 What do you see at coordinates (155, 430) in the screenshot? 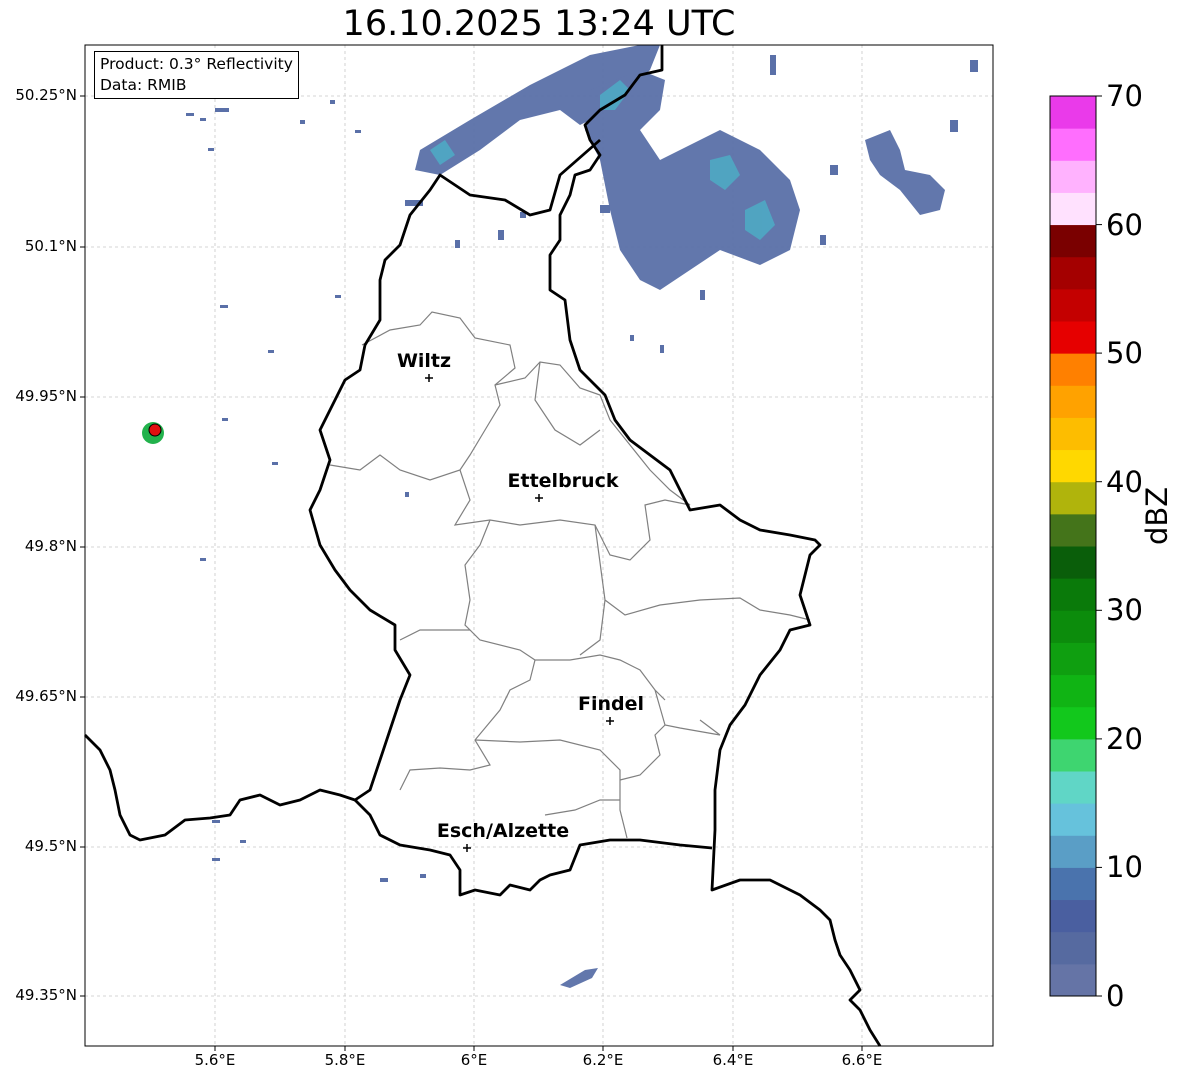
I see `radar-site-marker` at bounding box center [155, 430].